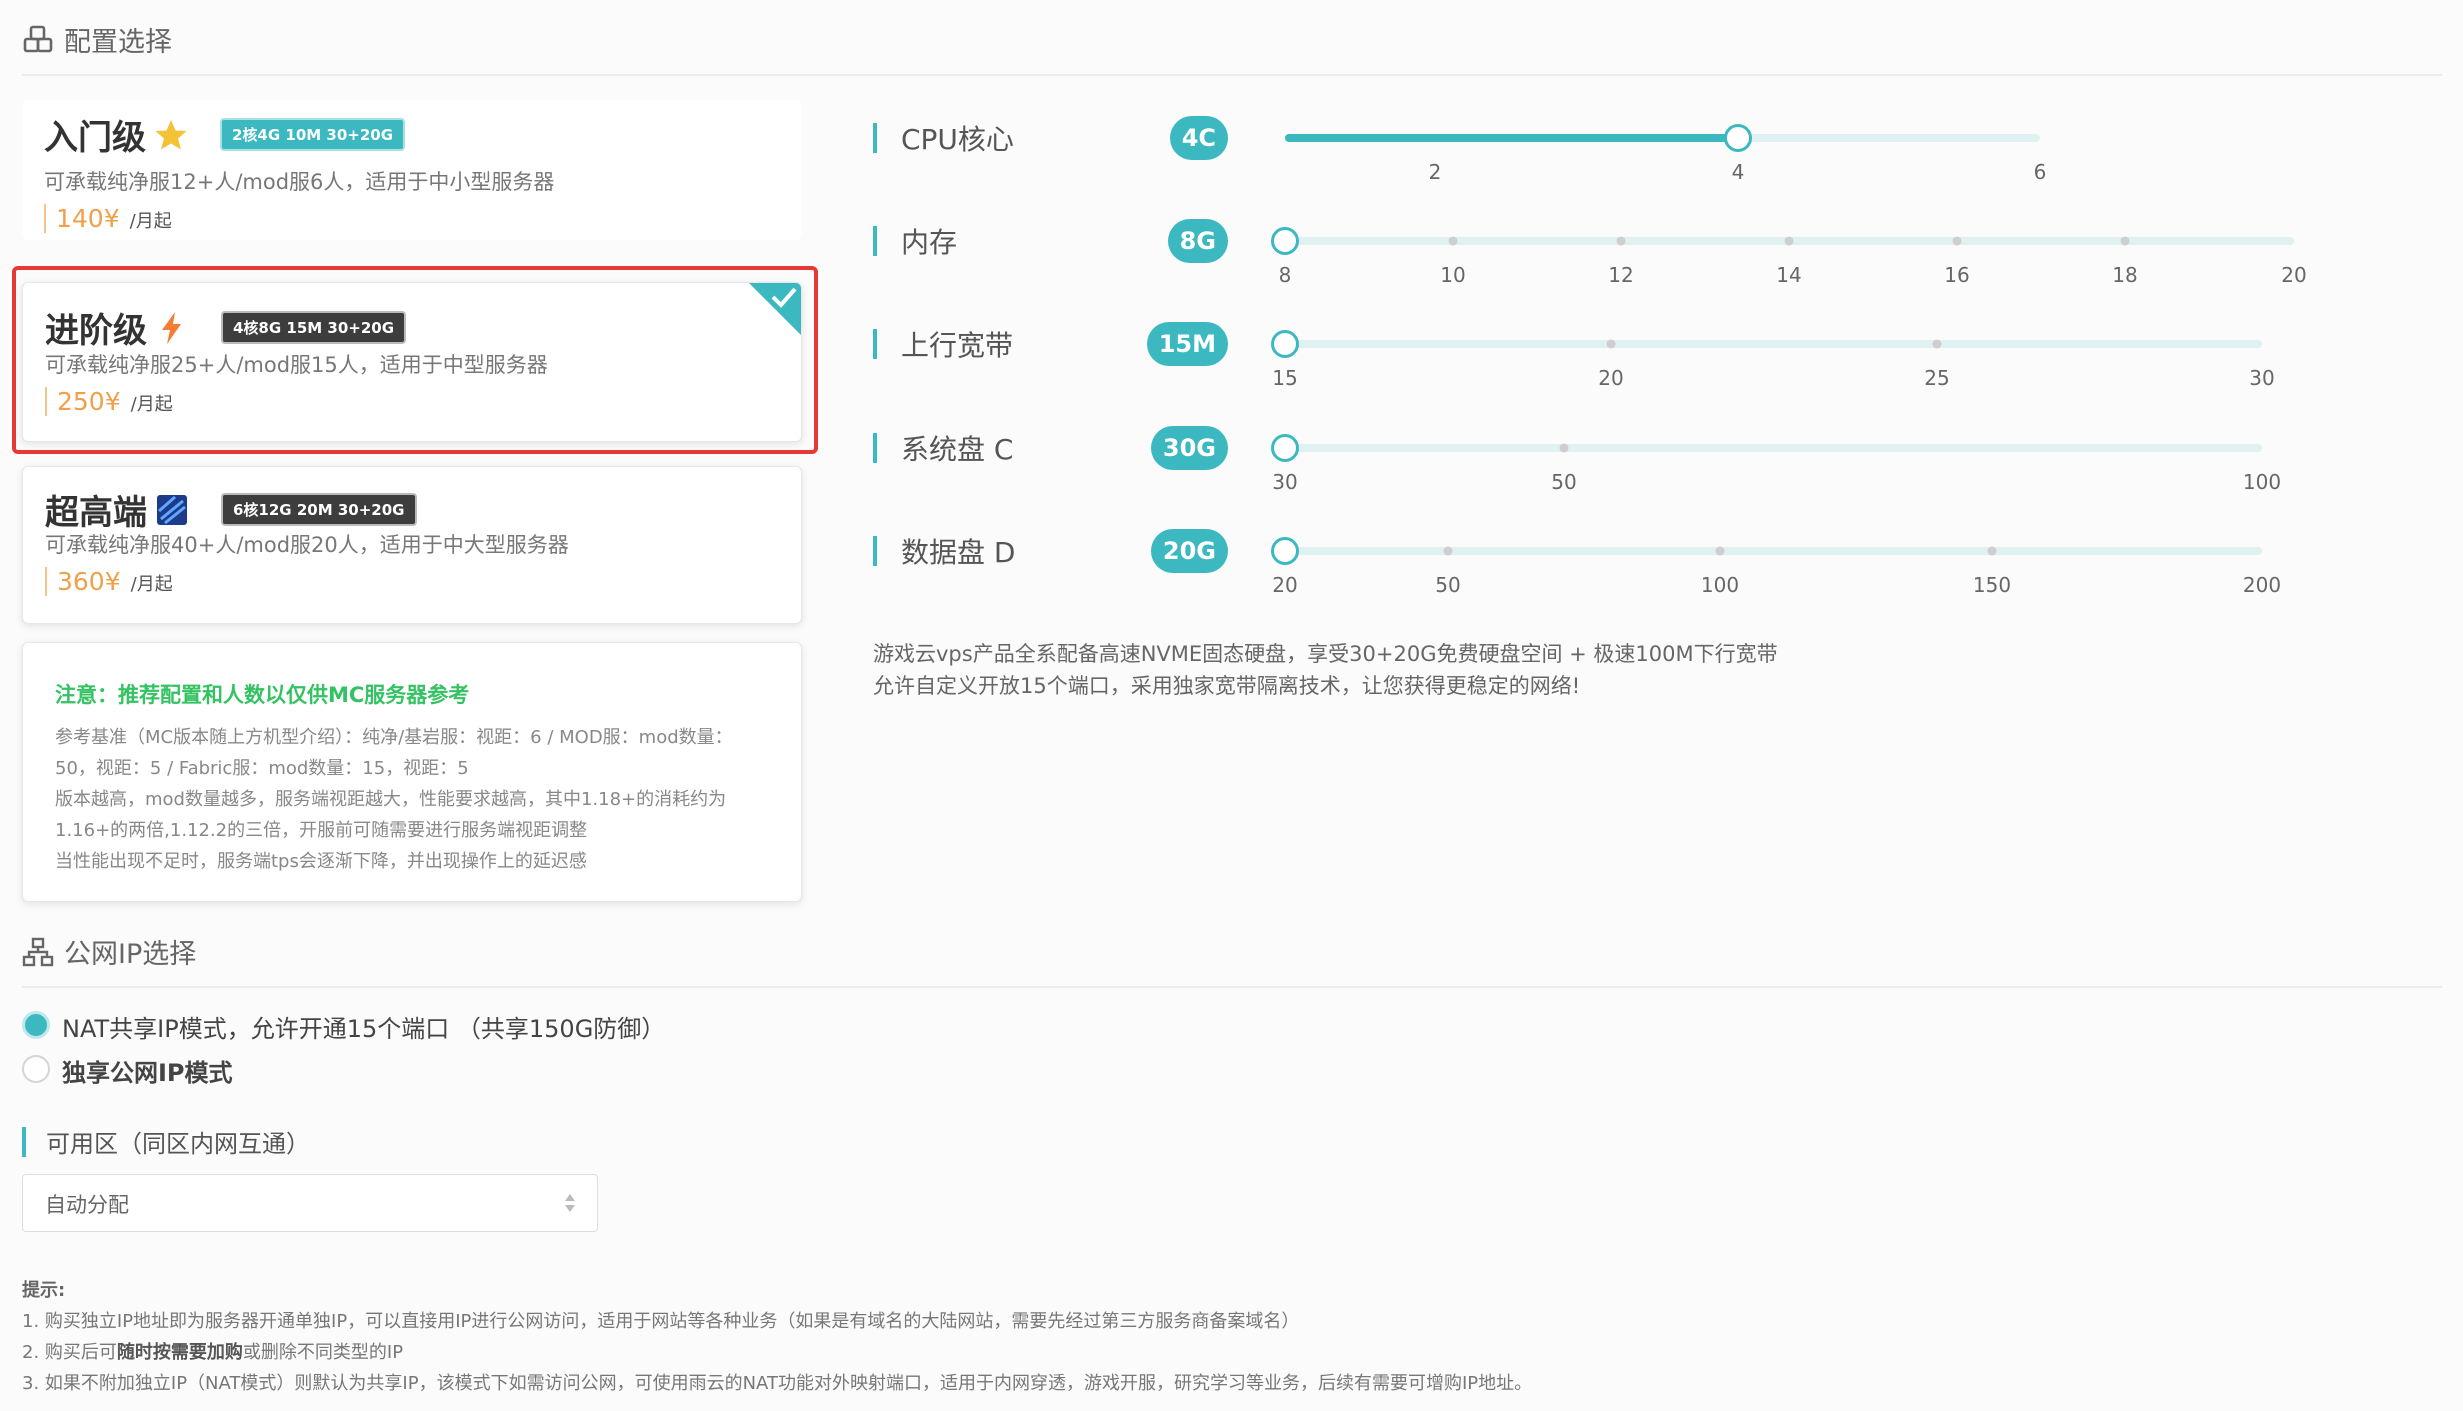  What do you see at coordinates (225, 134) in the screenshot?
I see `plan-title: 入门级 2核4G 10M 30+20G` at bounding box center [225, 134].